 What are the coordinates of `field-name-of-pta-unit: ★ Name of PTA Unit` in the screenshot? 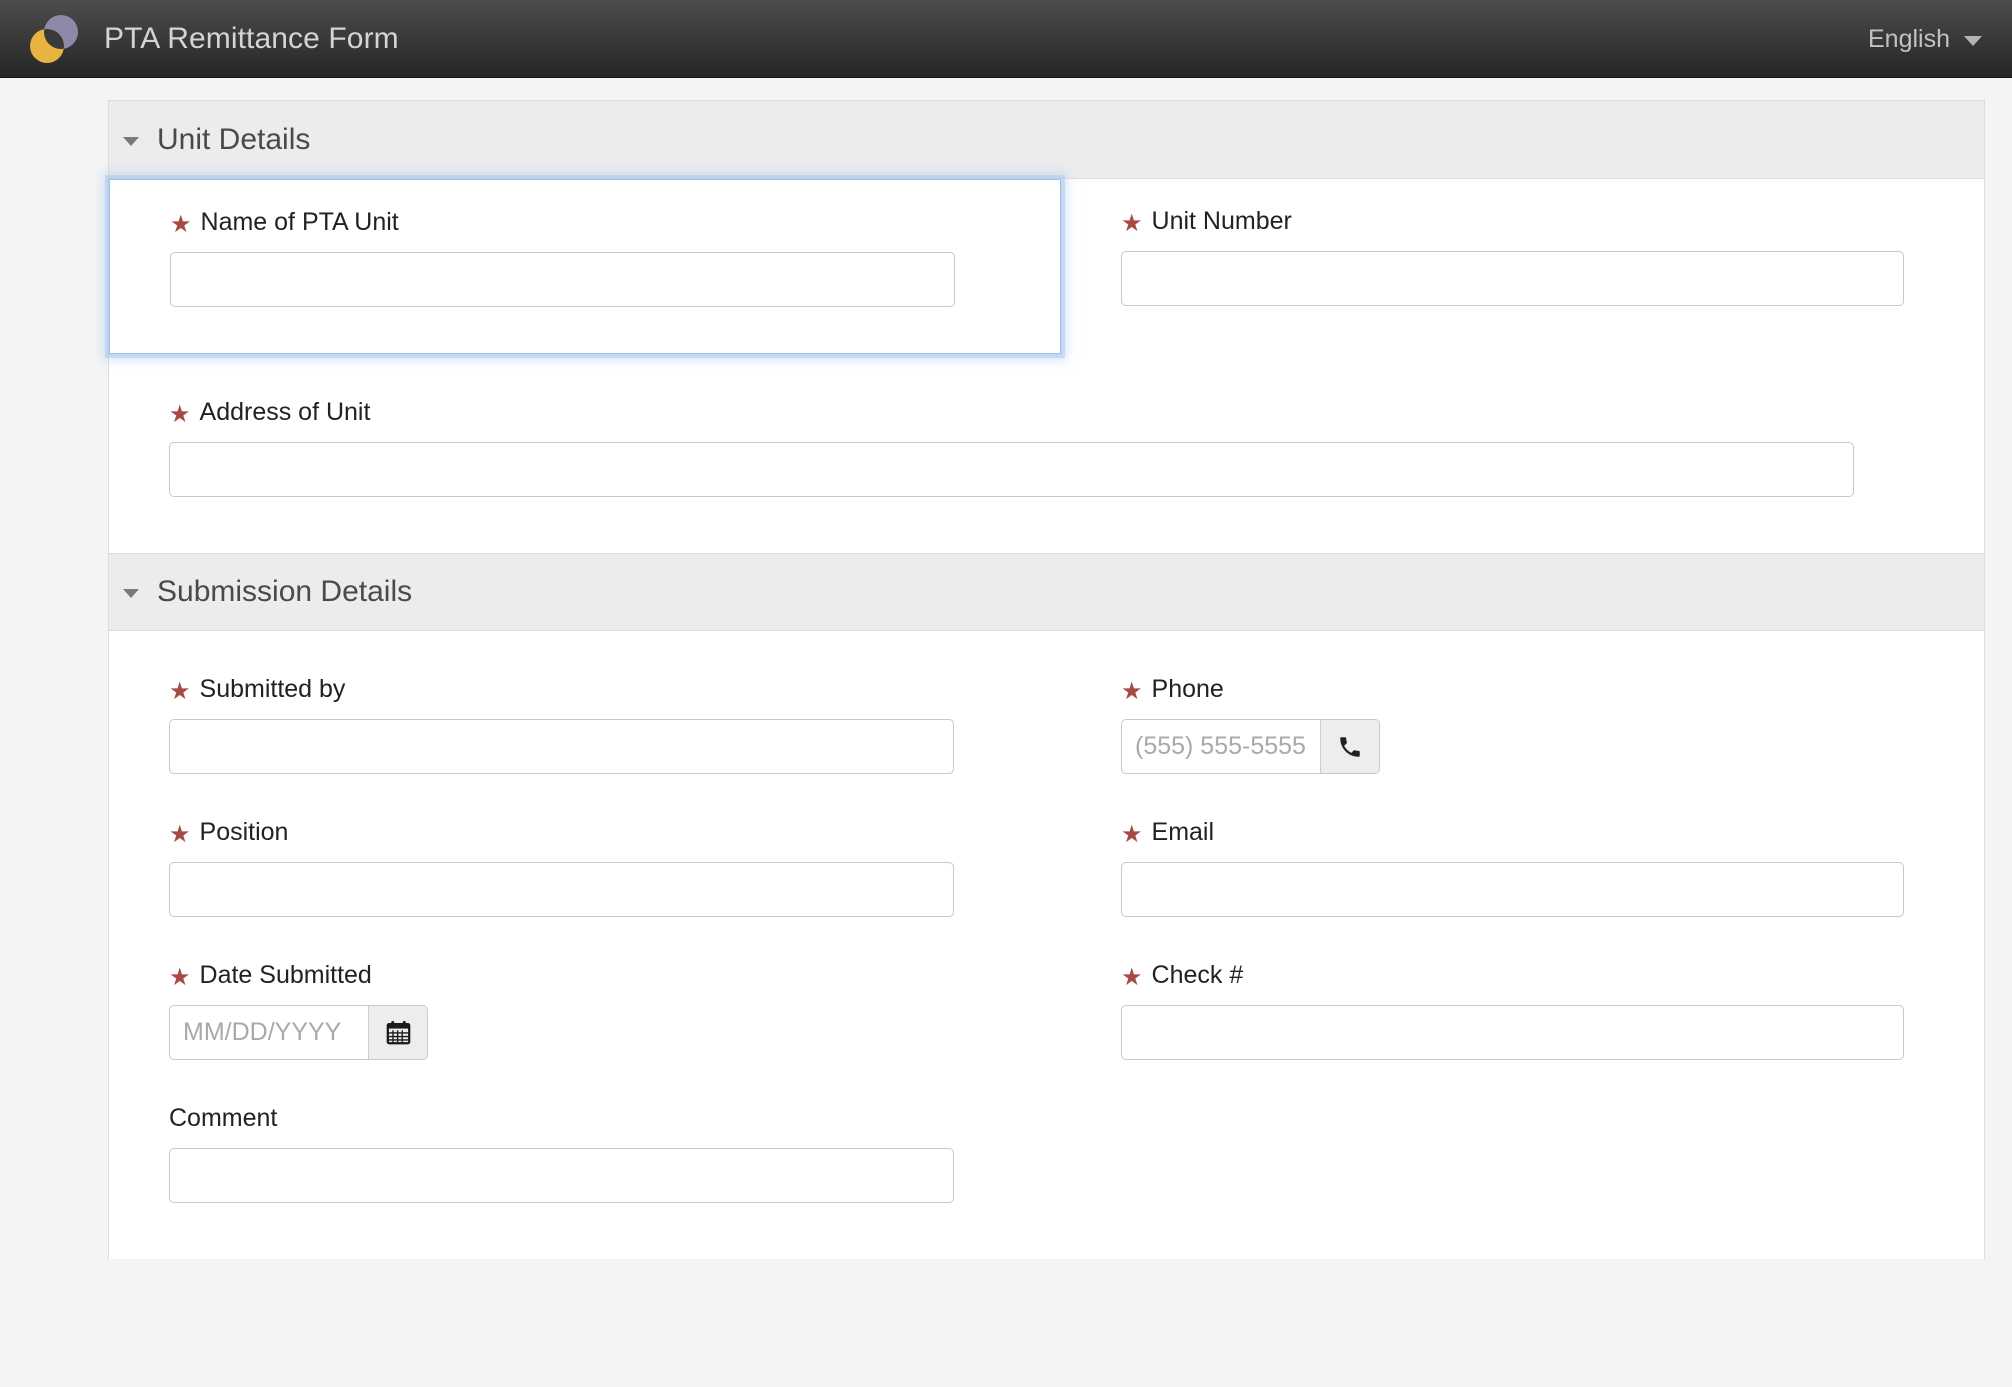 It's located at (585, 266).